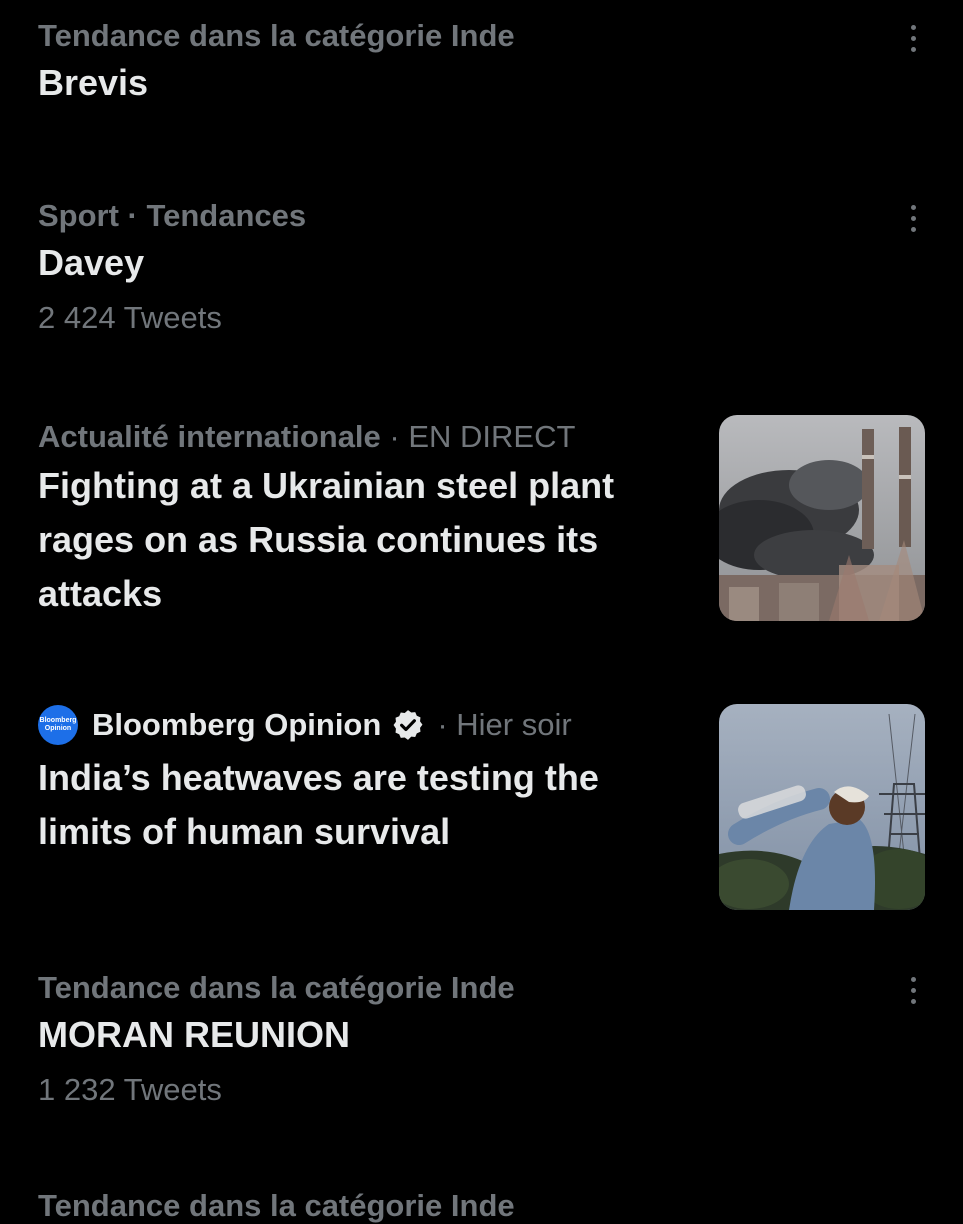 This screenshot has height=1224, width=963. I want to click on trend-name: MORAN REUNION, so click(194, 1034).